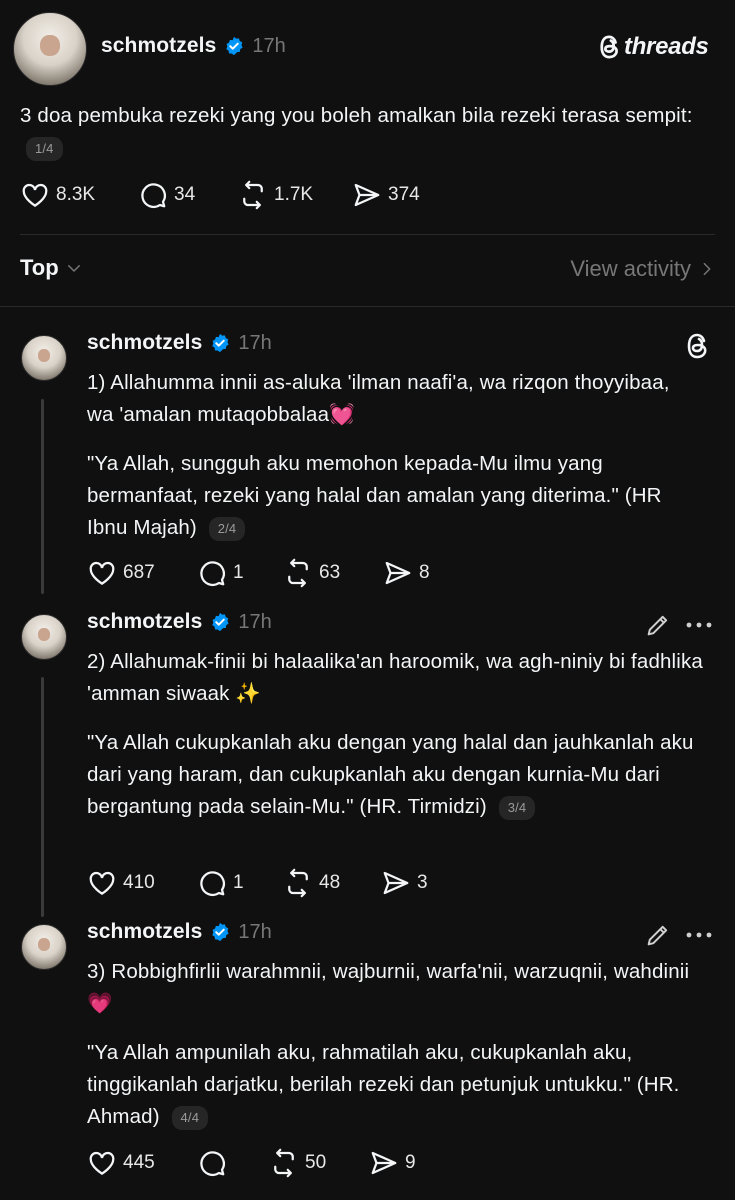 The image size is (735, 1200). What do you see at coordinates (139, 1162) in the screenshot?
I see `like-count: 445` at bounding box center [139, 1162].